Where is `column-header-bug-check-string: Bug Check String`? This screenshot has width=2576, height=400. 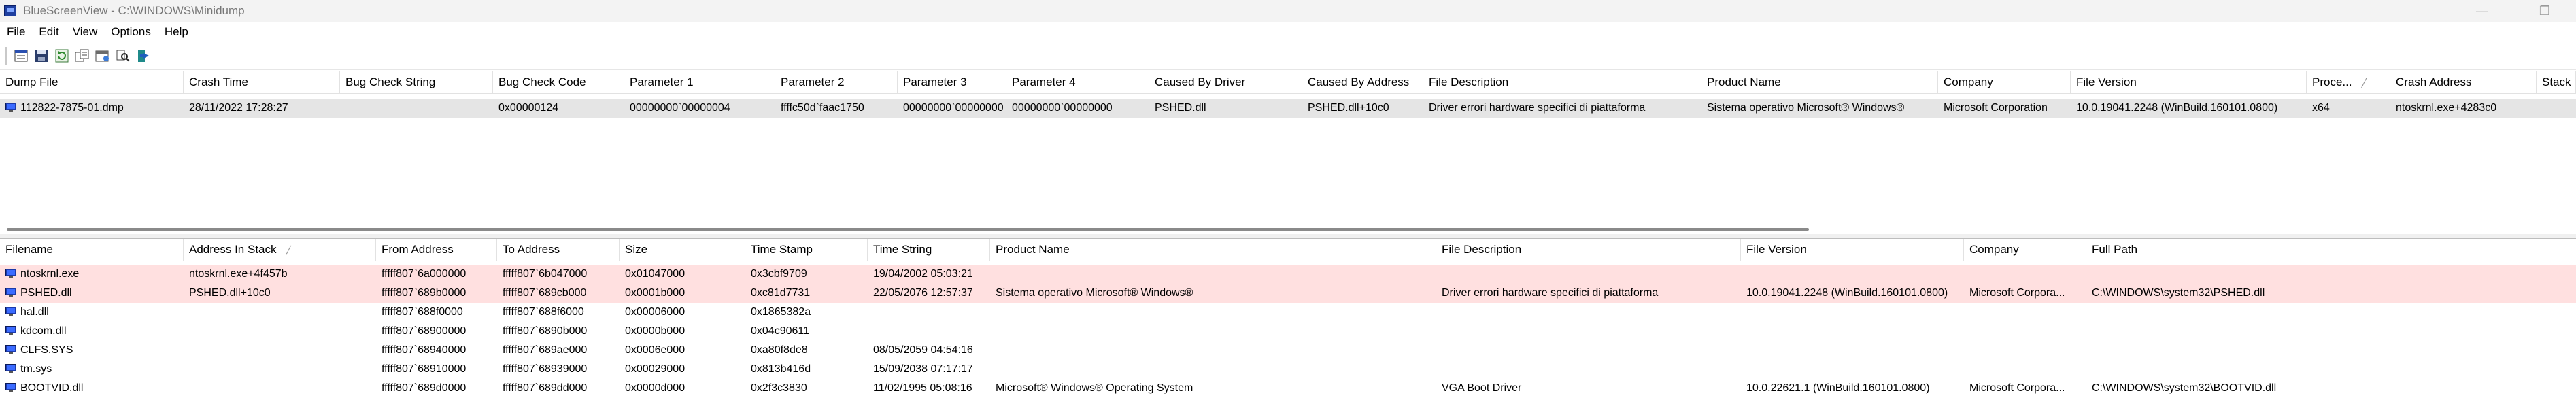
column-header-bug-check-string: Bug Check String is located at coordinates (416, 82).